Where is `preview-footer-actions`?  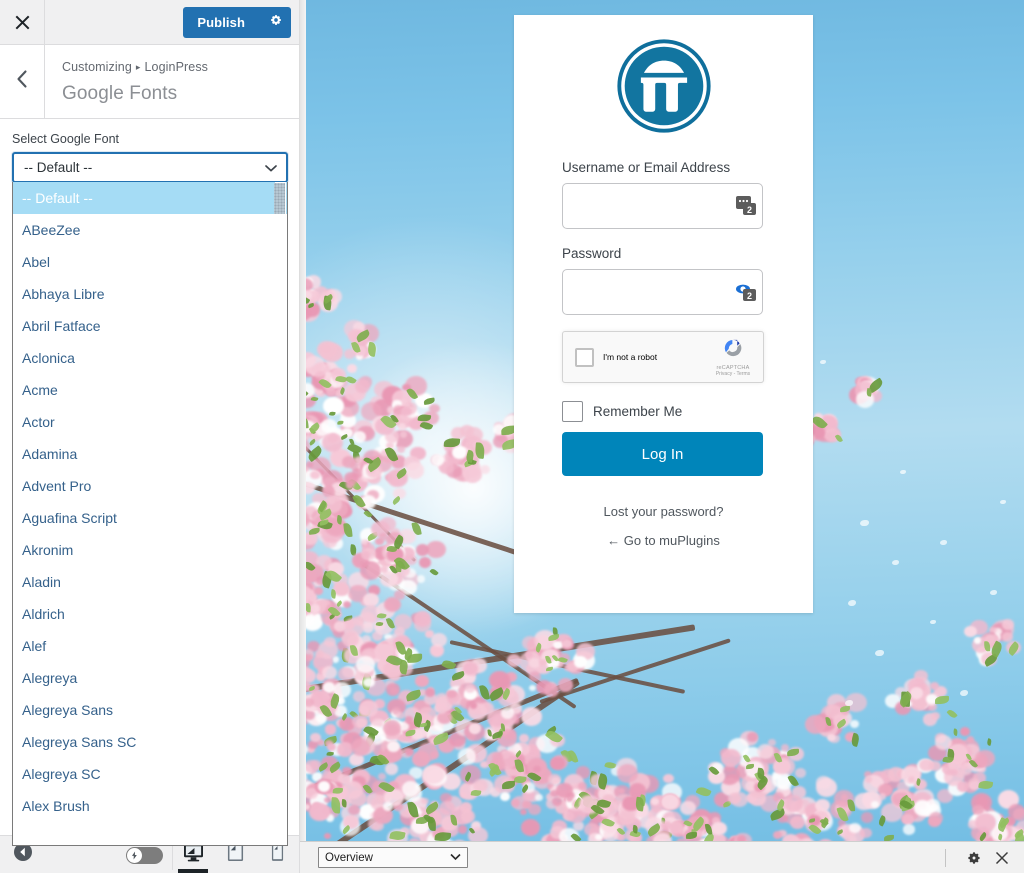 preview-footer-actions is located at coordinates (979, 857).